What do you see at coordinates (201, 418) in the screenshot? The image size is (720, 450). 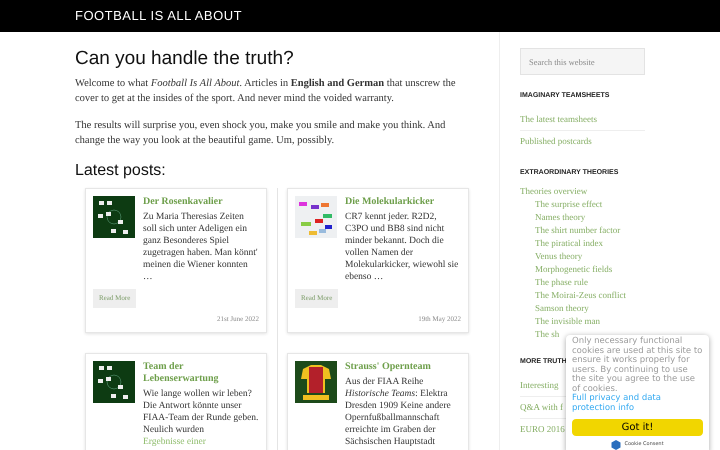 I see `post-excerpt: Wie lange wollen wir leben? Die Antwort könnte unser FIAA-Team der Runde geben. Neulich wurden Ergebnisse einer` at bounding box center [201, 418].